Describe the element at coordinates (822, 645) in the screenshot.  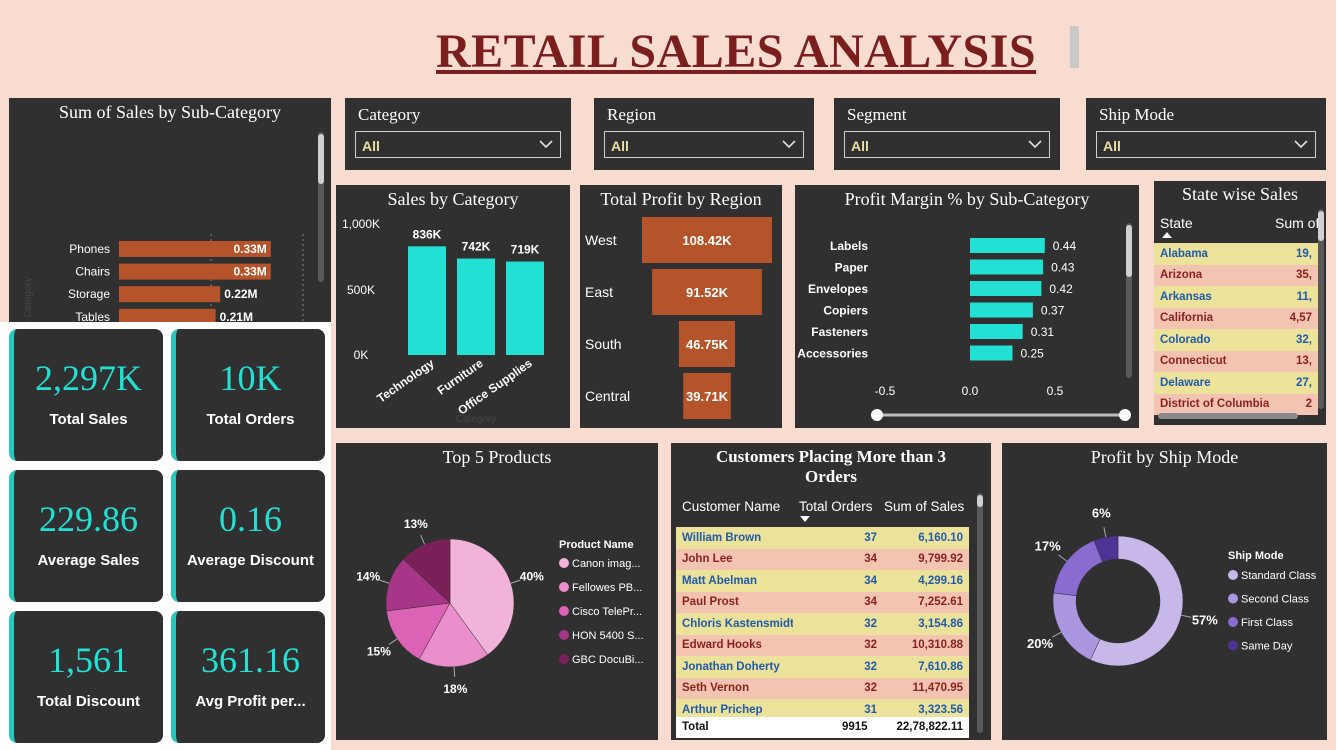
I see `table-row: Edward Hooks 32 10,310.88` at that location.